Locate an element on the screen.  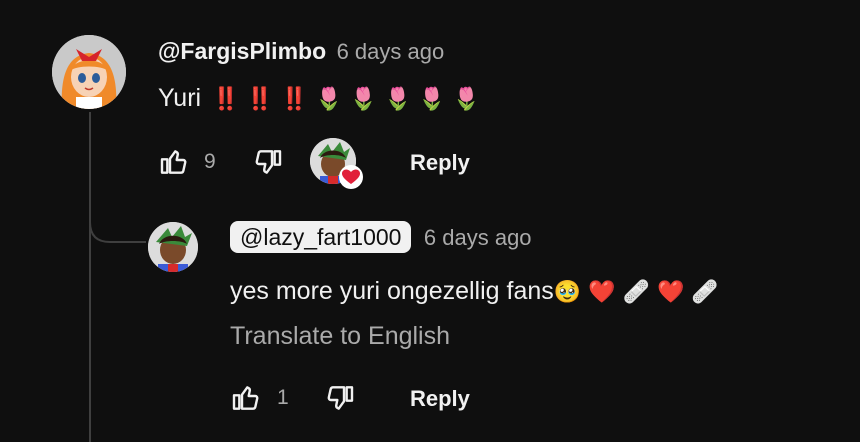
creator-heart-icon is located at coordinates (351, 177).